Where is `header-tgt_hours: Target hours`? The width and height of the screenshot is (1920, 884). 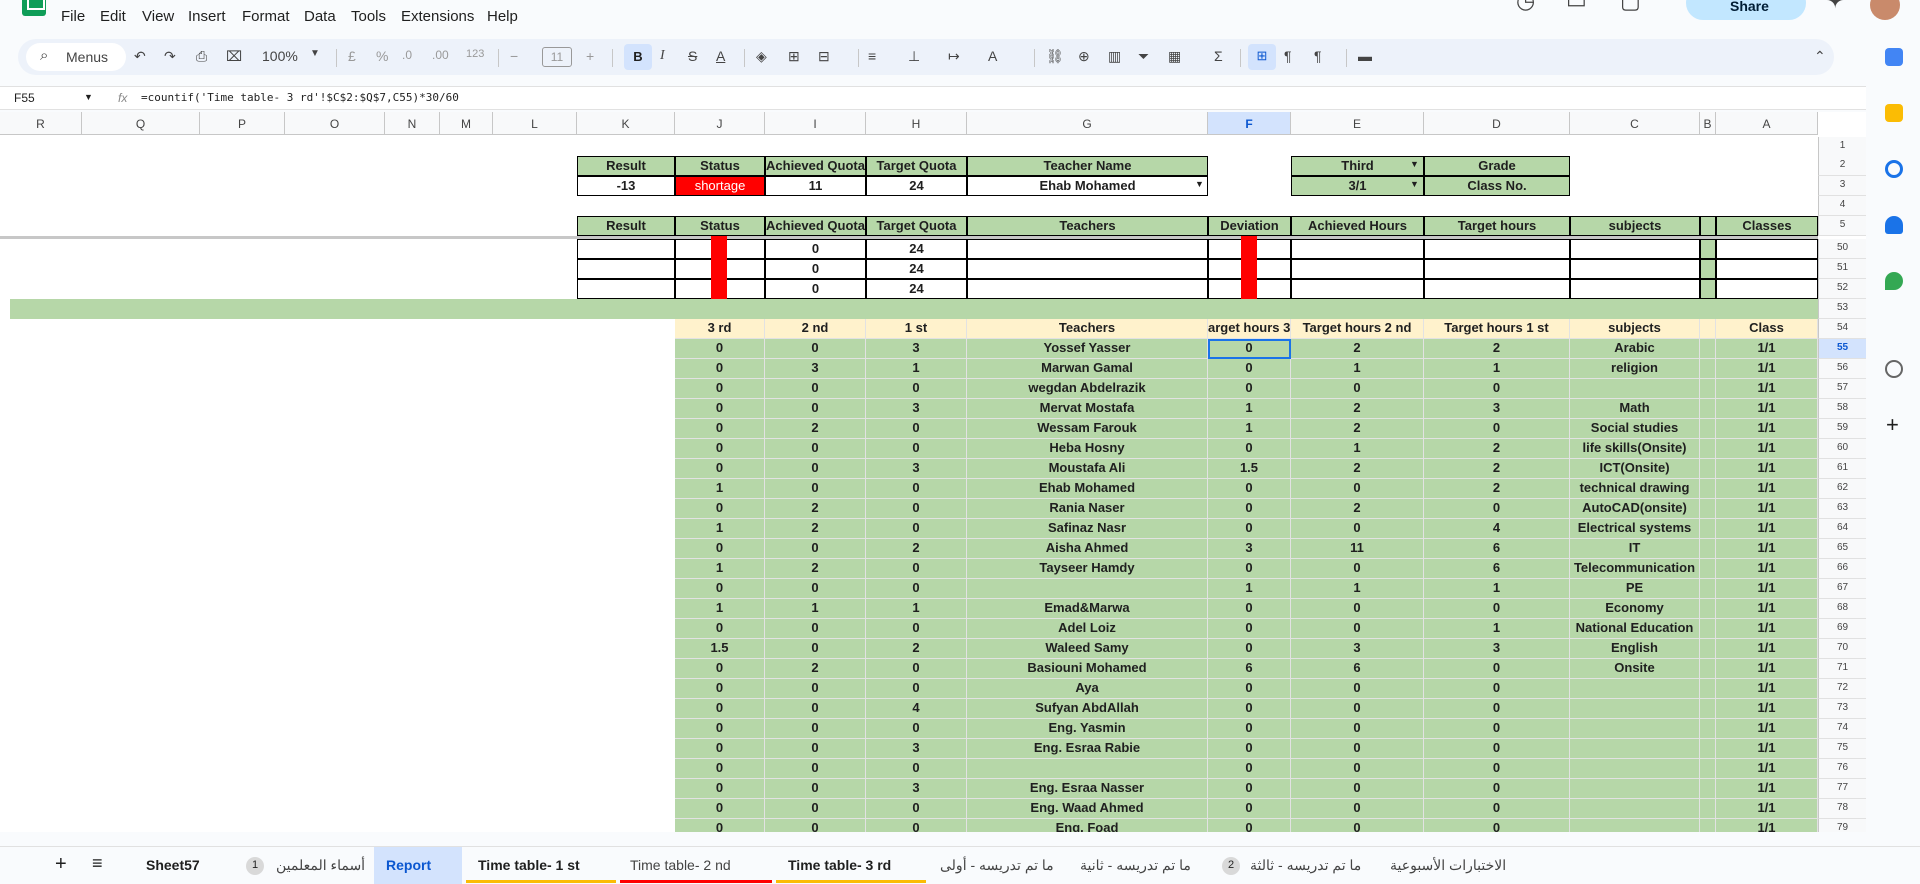
header-tgt_hours: Target hours is located at coordinates (1497, 226).